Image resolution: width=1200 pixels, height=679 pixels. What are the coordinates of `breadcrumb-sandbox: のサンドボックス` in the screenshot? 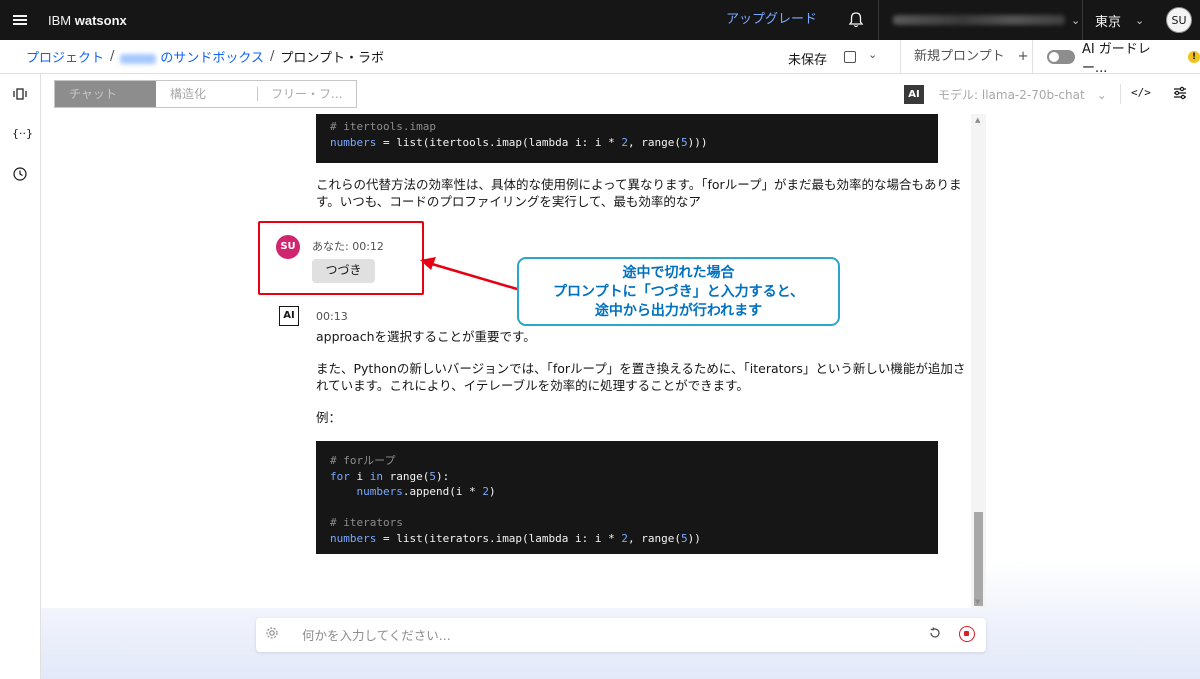 It's located at (192, 56).